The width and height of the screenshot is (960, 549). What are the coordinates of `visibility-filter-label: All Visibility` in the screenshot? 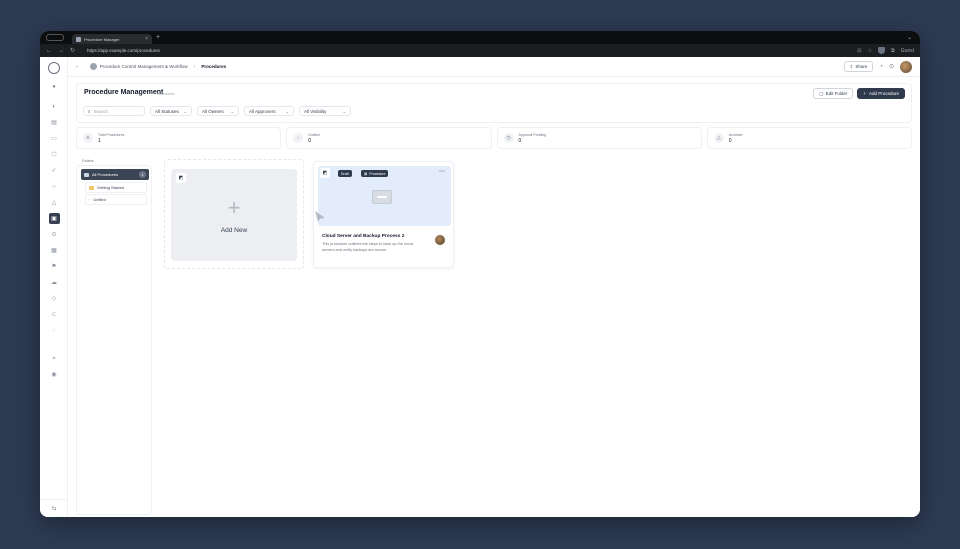 It's located at (315, 111).